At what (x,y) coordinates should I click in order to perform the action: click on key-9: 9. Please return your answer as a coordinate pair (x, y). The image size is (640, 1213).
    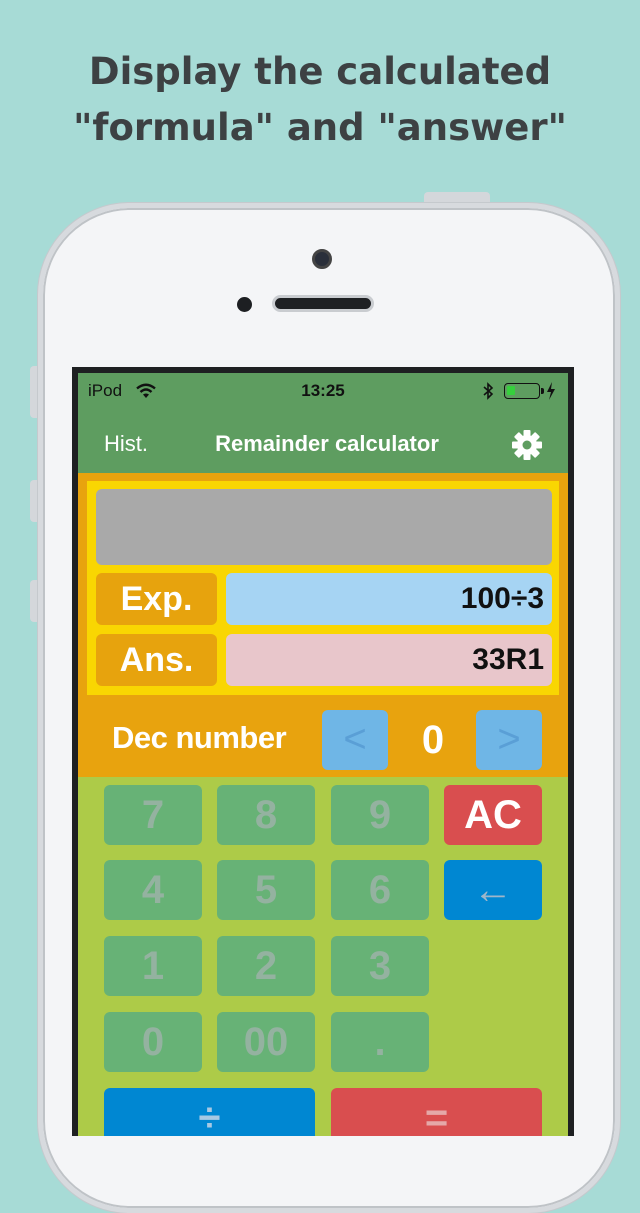
    Looking at the image, I should click on (380, 815).